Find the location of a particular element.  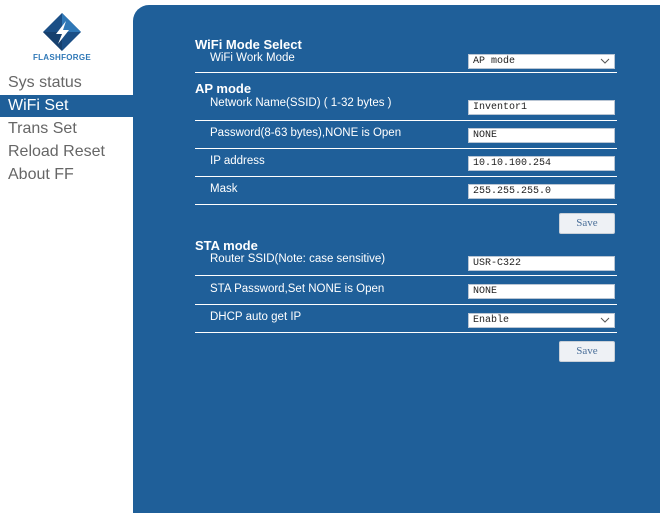

mask-input: 255.255.255.0 is located at coordinates (541, 191).